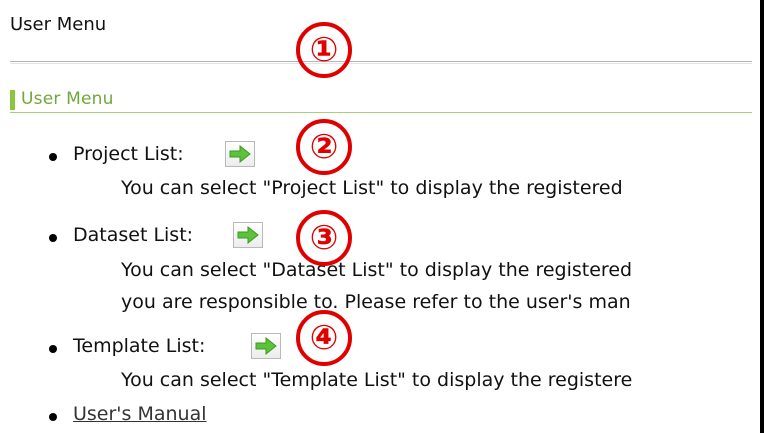 The width and height of the screenshot is (764, 433). Describe the element at coordinates (381, 62) in the screenshot. I see `title-divider` at that location.